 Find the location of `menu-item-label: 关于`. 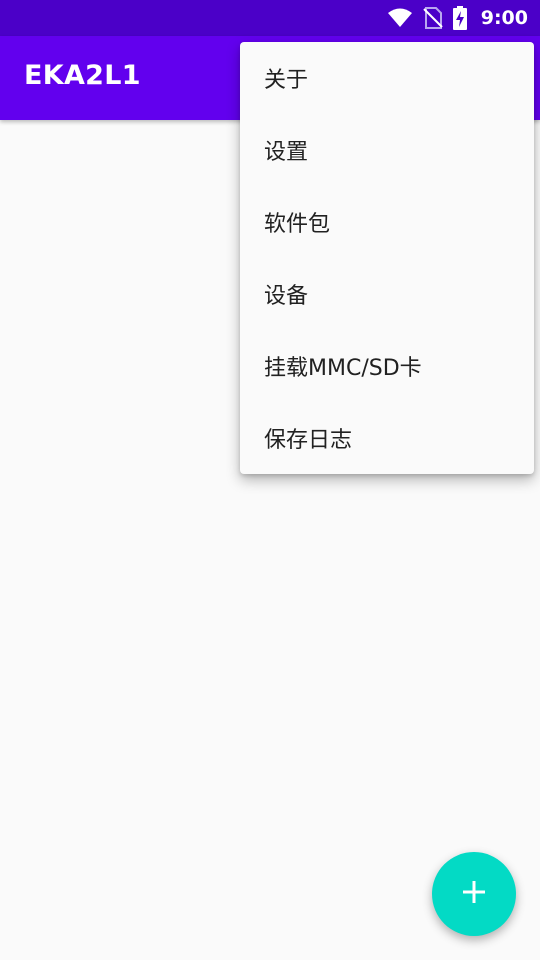

menu-item-label: 关于 is located at coordinates (286, 80).